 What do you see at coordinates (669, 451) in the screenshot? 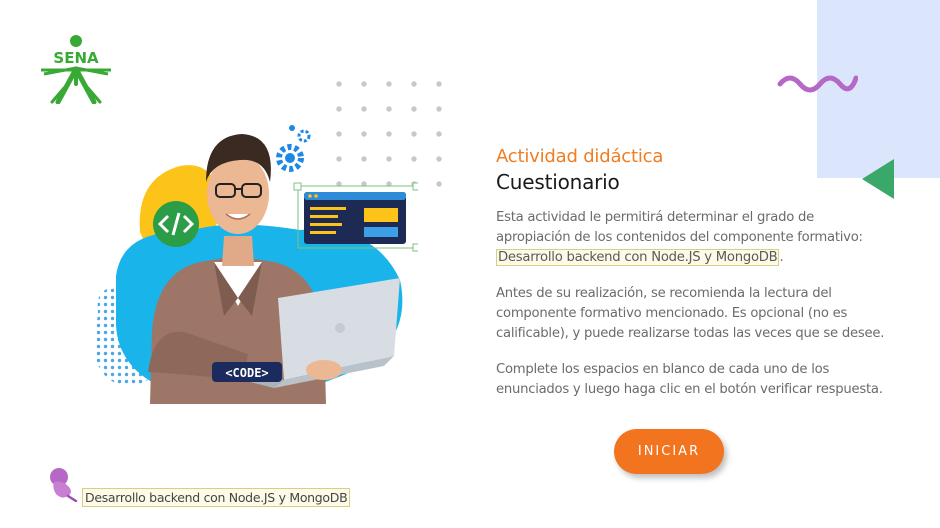
I see `start-button: INICIAR` at bounding box center [669, 451].